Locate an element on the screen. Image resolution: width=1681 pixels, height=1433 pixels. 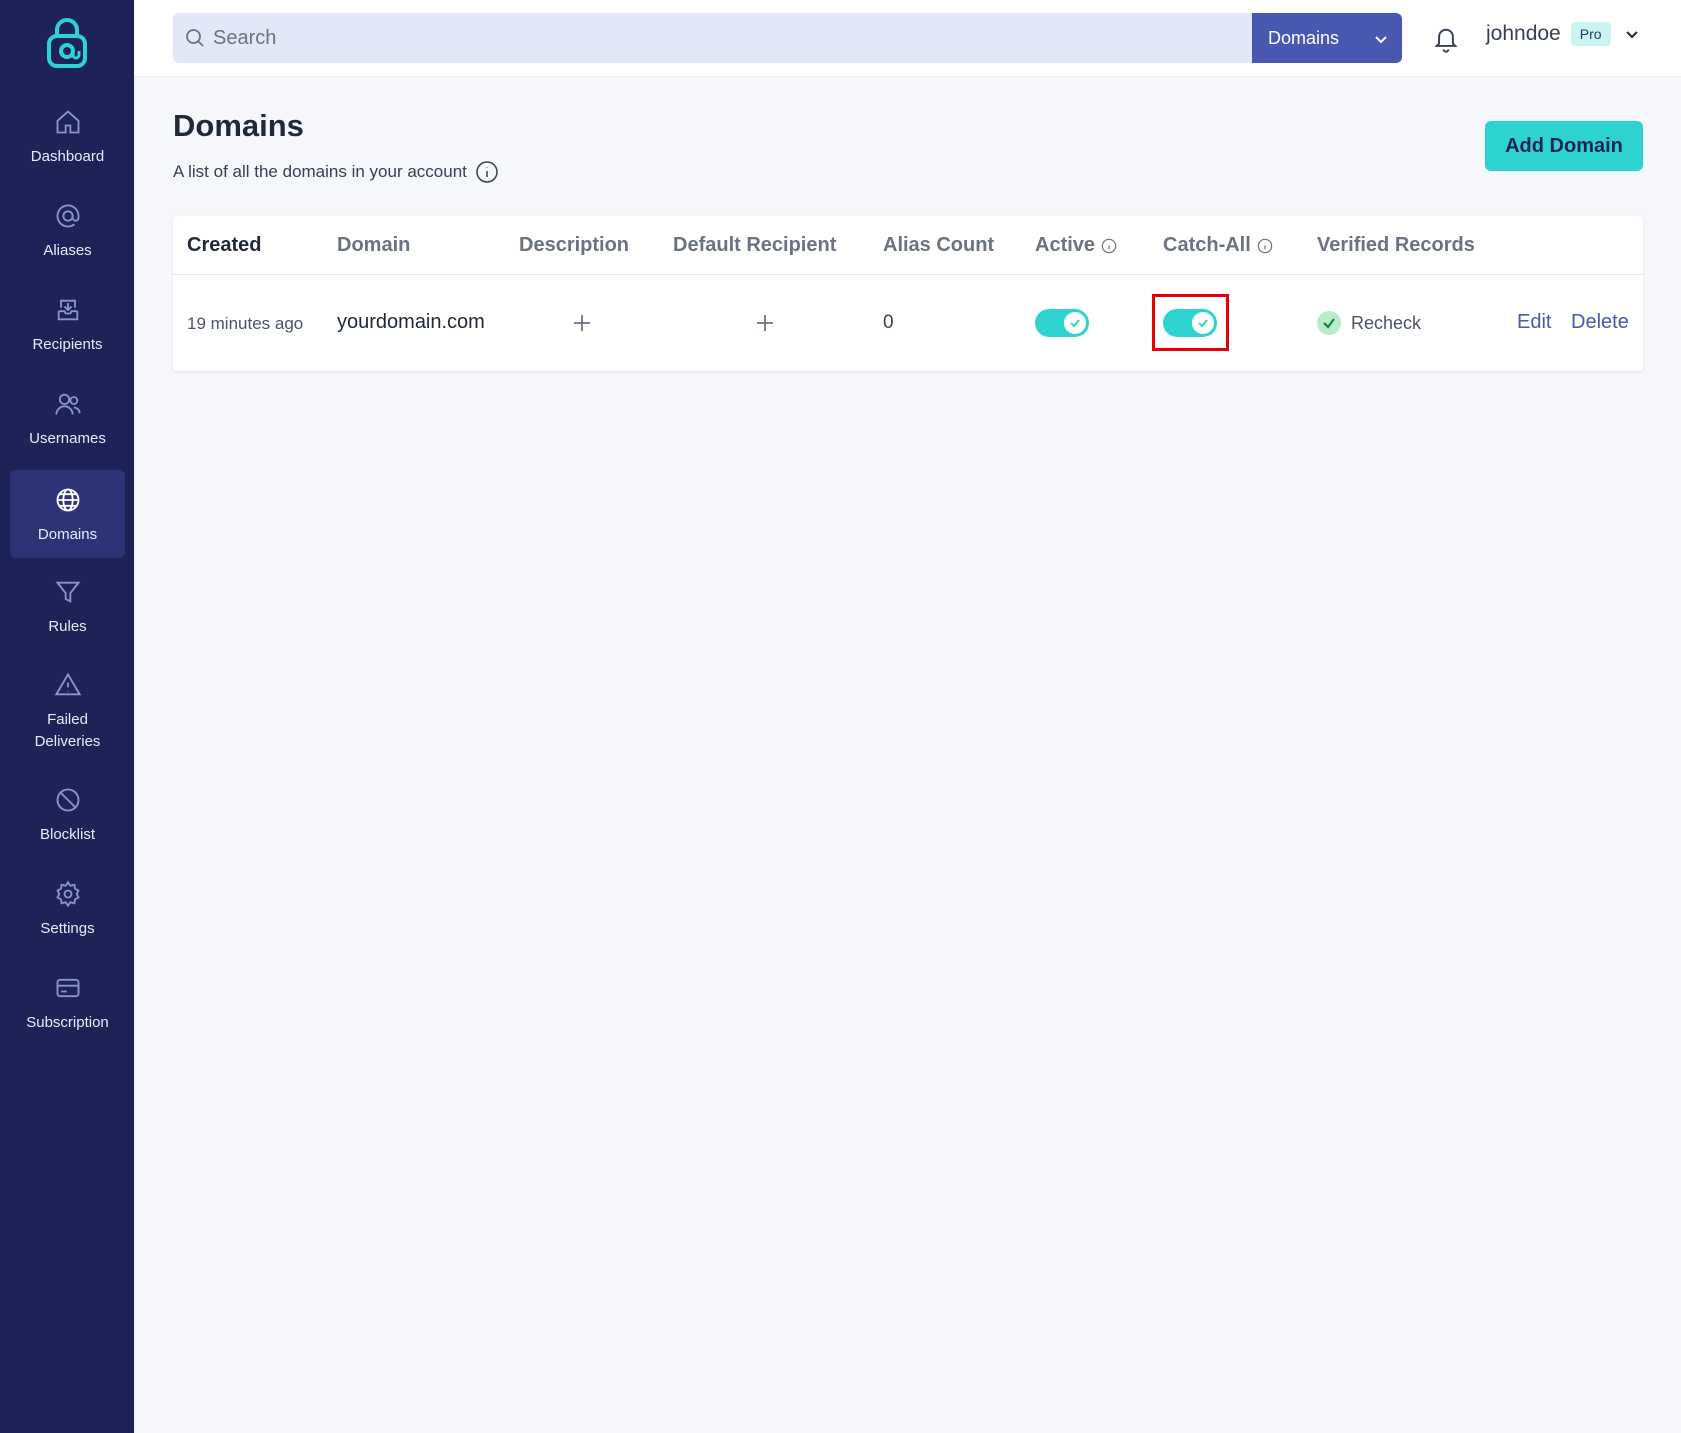
column-header-description: Description is located at coordinates (574, 245).